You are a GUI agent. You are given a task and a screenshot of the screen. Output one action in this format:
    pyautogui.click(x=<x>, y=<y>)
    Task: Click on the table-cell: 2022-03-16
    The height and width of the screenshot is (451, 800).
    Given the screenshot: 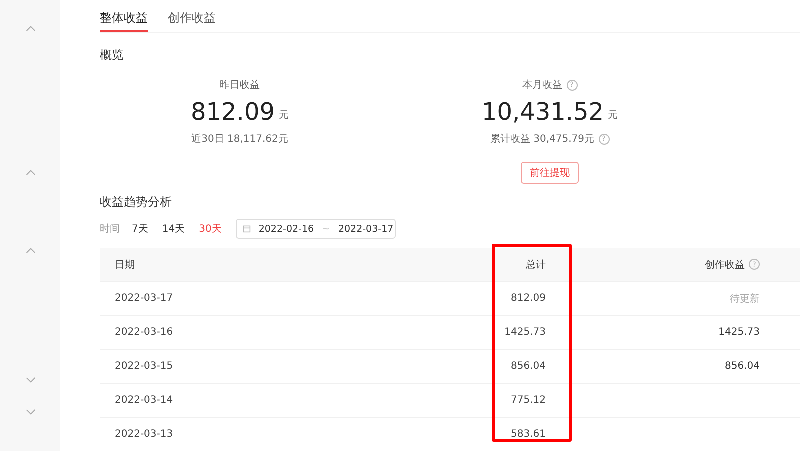 What is the action you would take?
    pyautogui.click(x=144, y=332)
    